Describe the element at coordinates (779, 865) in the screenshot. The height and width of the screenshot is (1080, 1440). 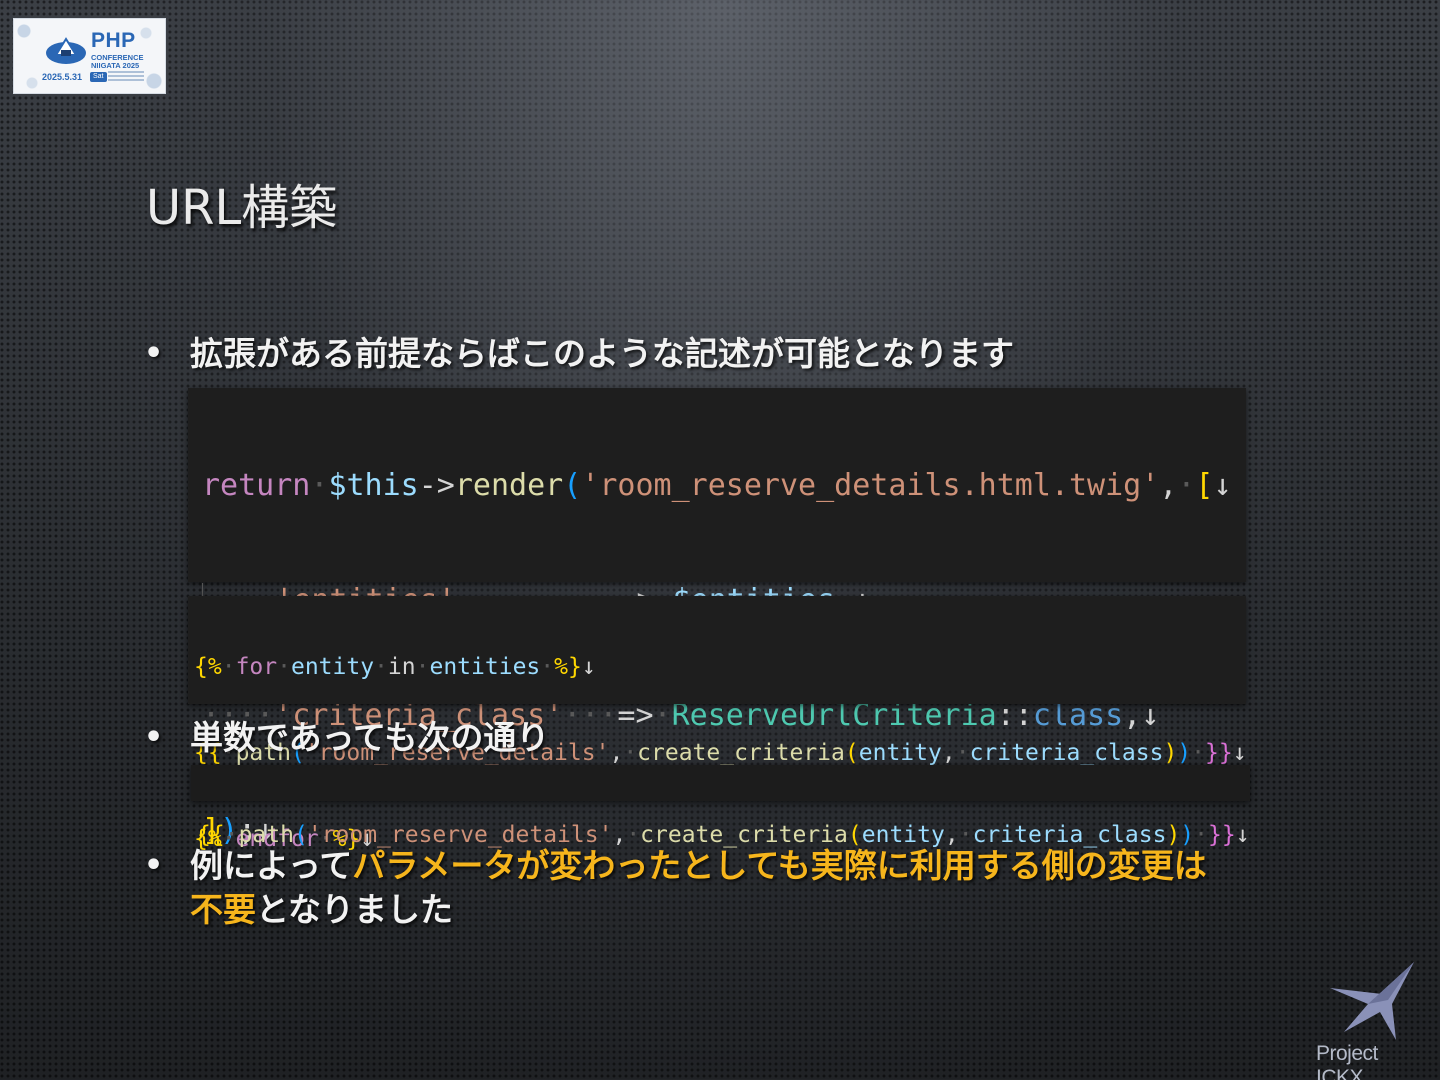
I see `bullet-text-highlight: パラメータが変わったとしても実際に利用する側の変更は` at that location.